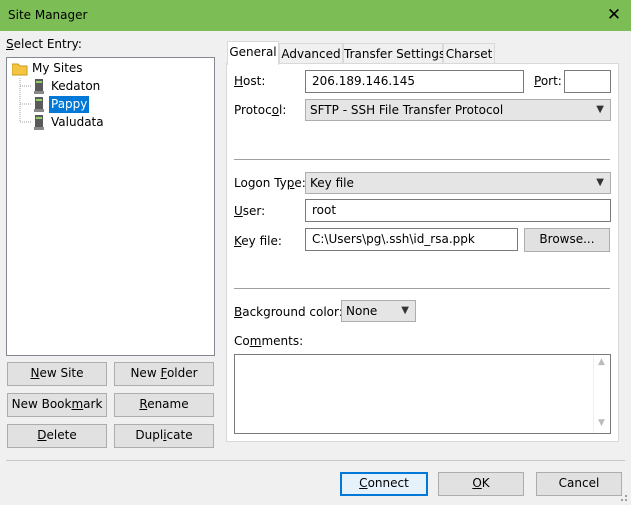 This screenshot has height=505, width=631. I want to click on cancel-button: Cancel, so click(579, 484).